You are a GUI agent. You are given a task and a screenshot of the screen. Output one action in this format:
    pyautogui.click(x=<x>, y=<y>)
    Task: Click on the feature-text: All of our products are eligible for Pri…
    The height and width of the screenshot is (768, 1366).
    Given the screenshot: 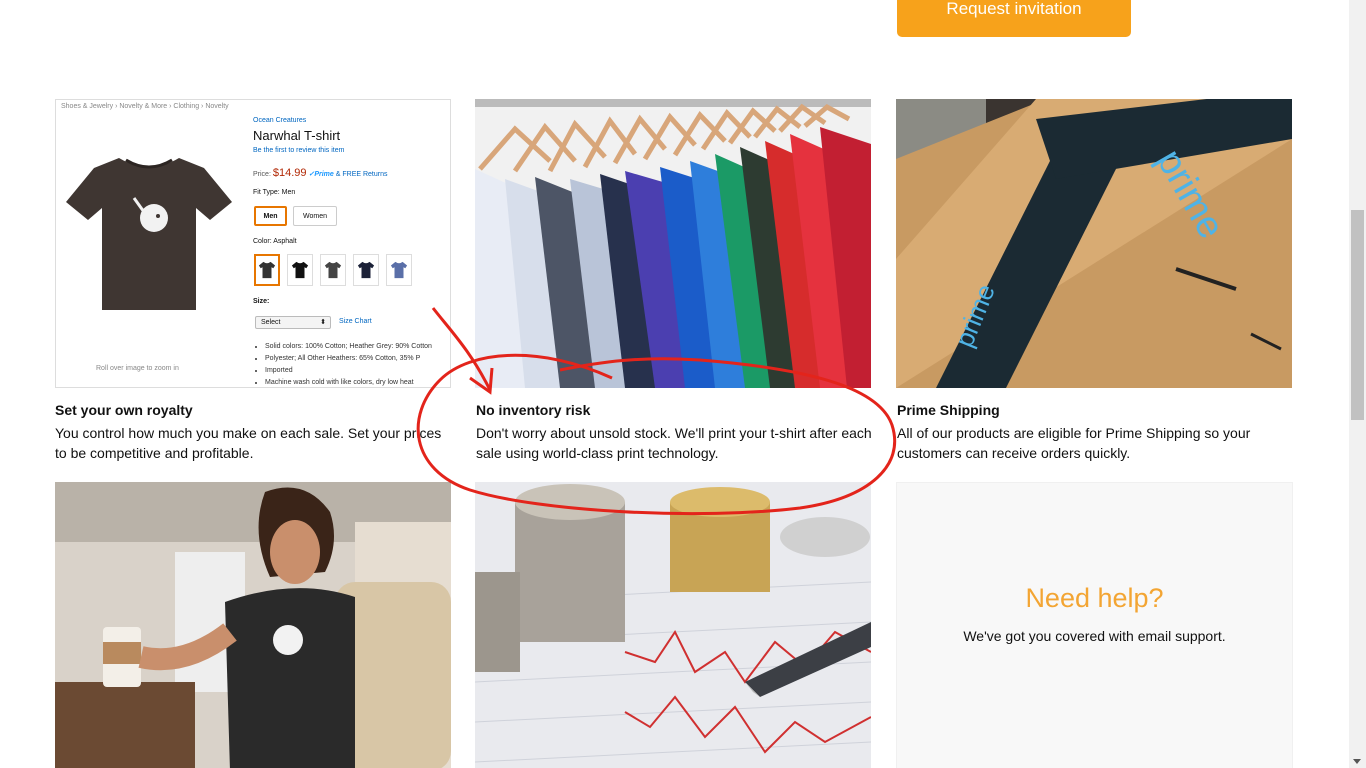 What is the action you would take?
    pyautogui.click(x=1074, y=443)
    